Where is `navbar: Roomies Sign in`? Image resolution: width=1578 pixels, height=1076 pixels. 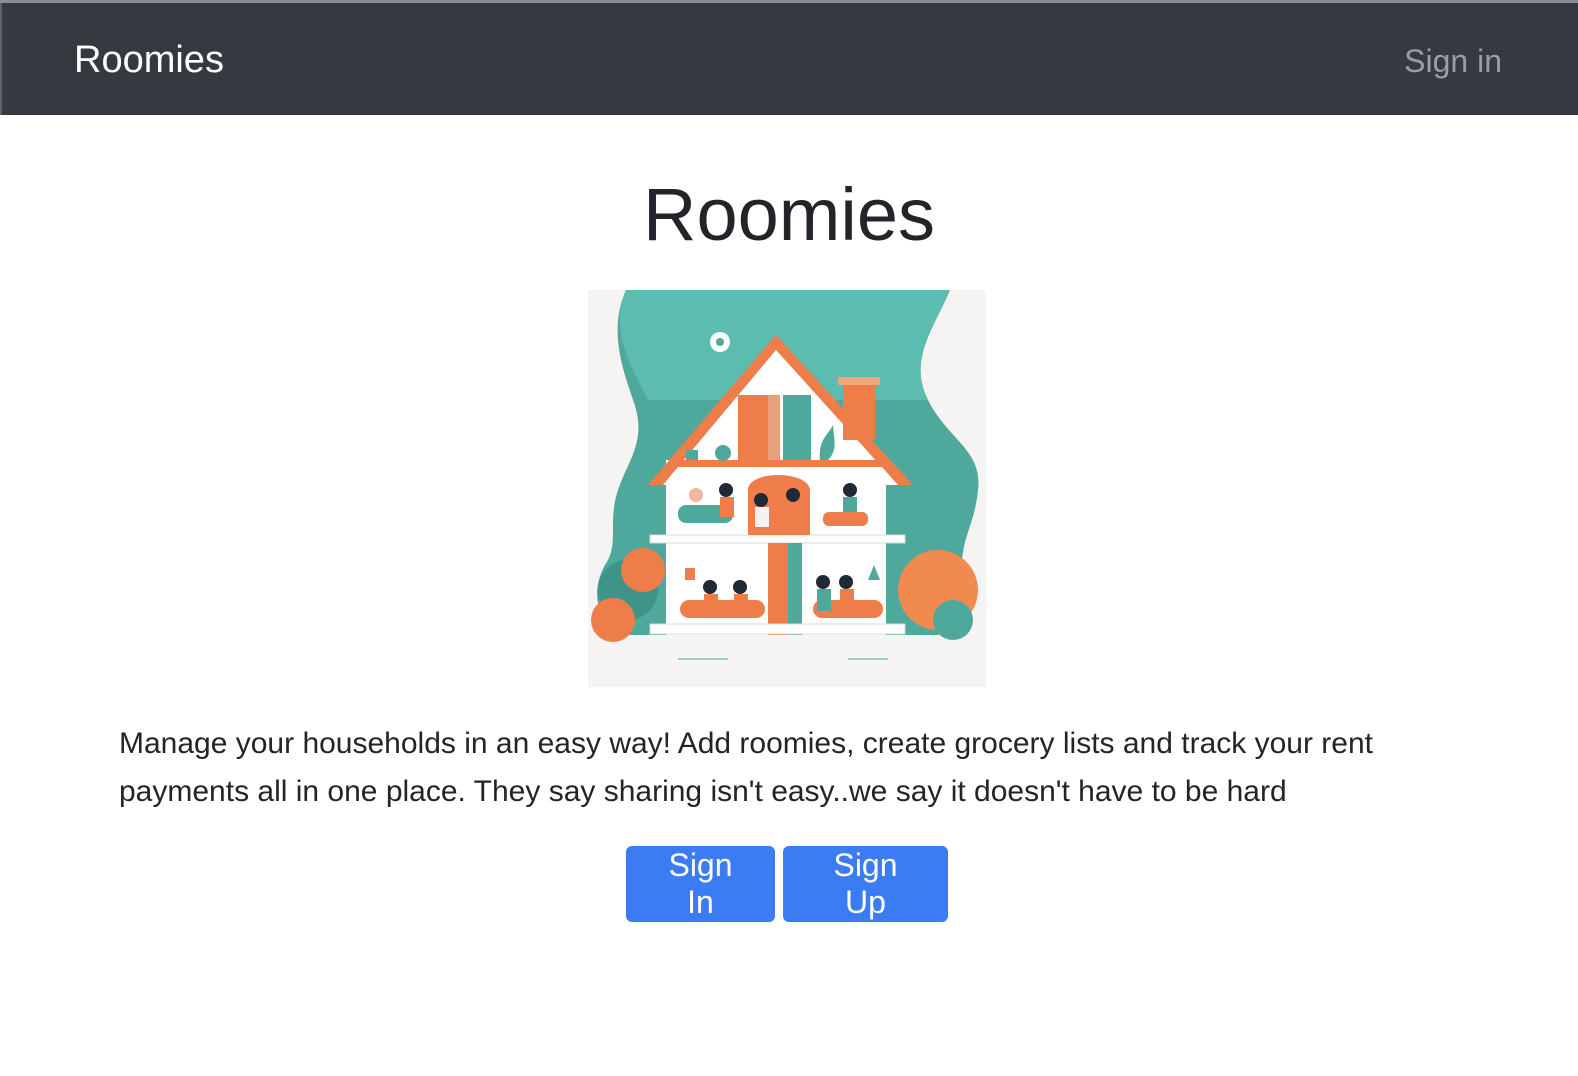 navbar: Roomies Sign in is located at coordinates (789, 59).